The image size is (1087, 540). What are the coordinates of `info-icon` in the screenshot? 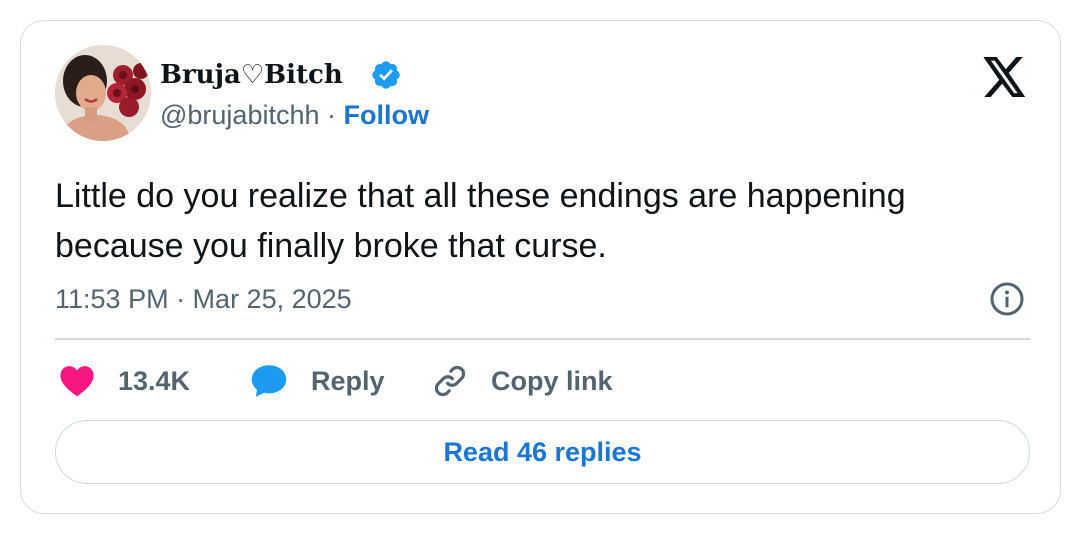 It's located at (1007, 299).